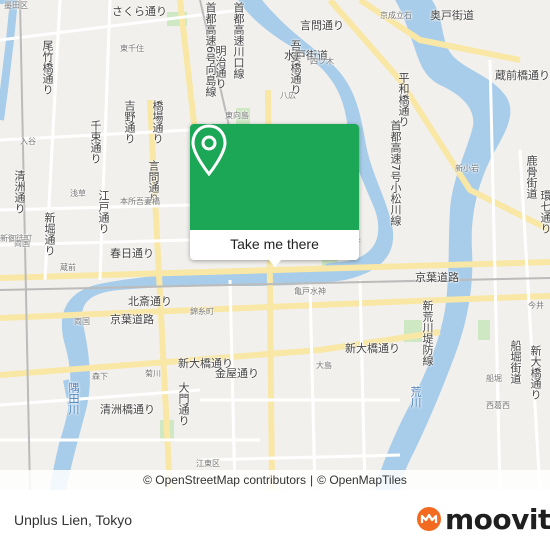 The width and height of the screenshot is (550, 550). What do you see at coordinates (403, 99) in the screenshot?
I see `map-label: 平和橋通り` at bounding box center [403, 99].